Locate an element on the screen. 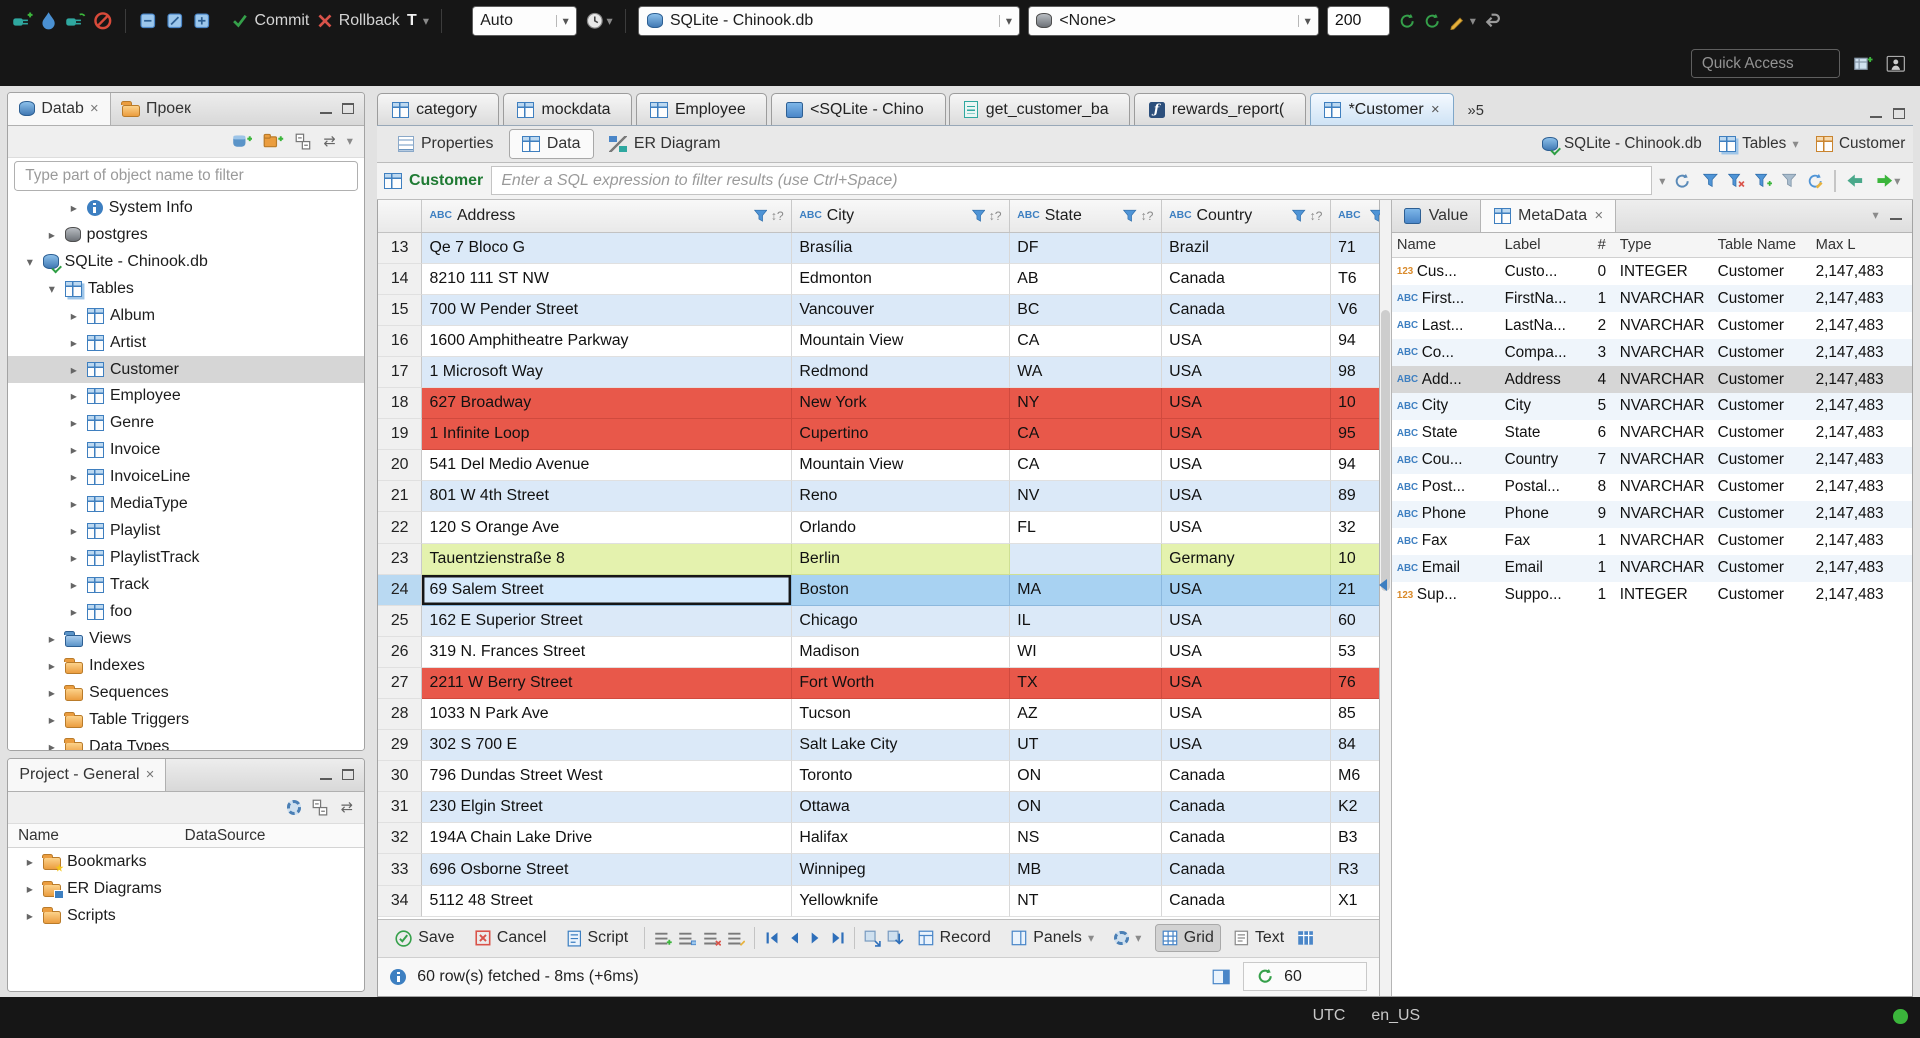 Image resolution: width=1920 pixels, height=1038 pixels. schema-combo: <None> ▾ is located at coordinates (1173, 21).